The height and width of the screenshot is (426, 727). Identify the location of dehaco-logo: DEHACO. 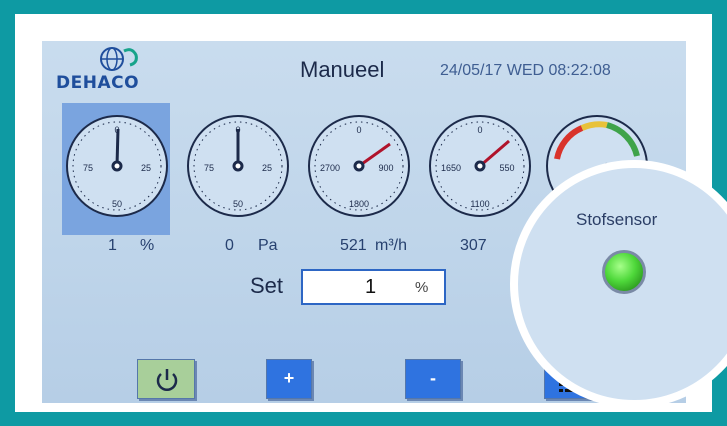
(107, 70).